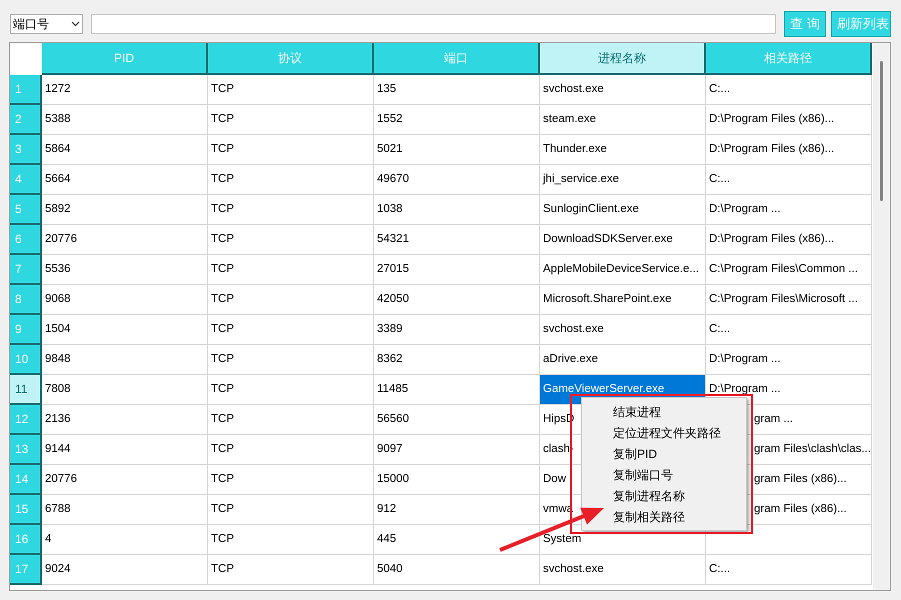  What do you see at coordinates (623, 59) in the screenshot?
I see `column-header: 进程名称` at bounding box center [623, 59].